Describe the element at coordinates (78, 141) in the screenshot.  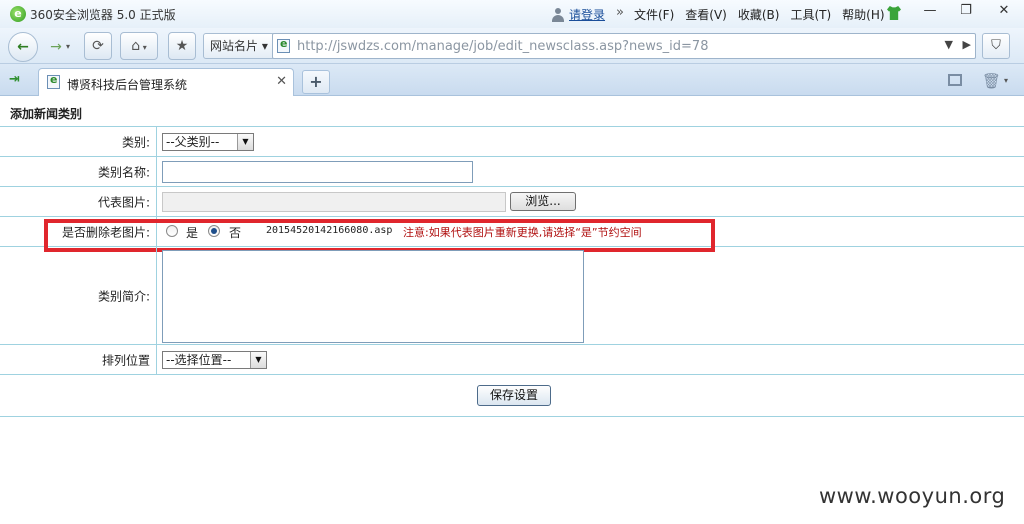
I see `label-cell: 类别:` at that location.